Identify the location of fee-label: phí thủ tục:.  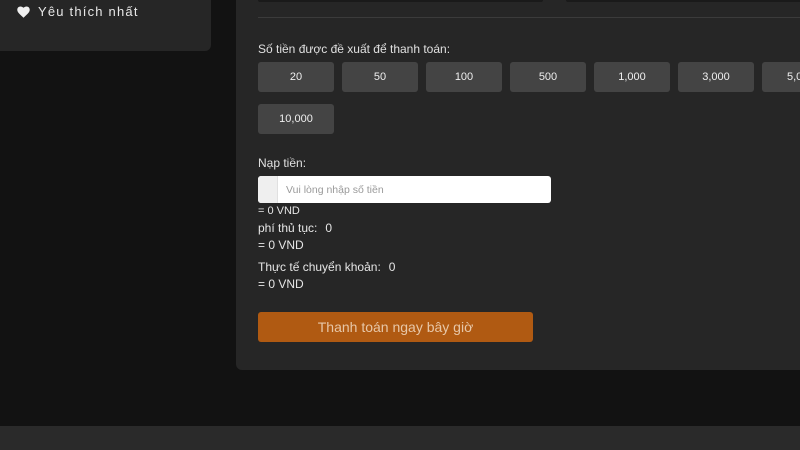
(288, 228).